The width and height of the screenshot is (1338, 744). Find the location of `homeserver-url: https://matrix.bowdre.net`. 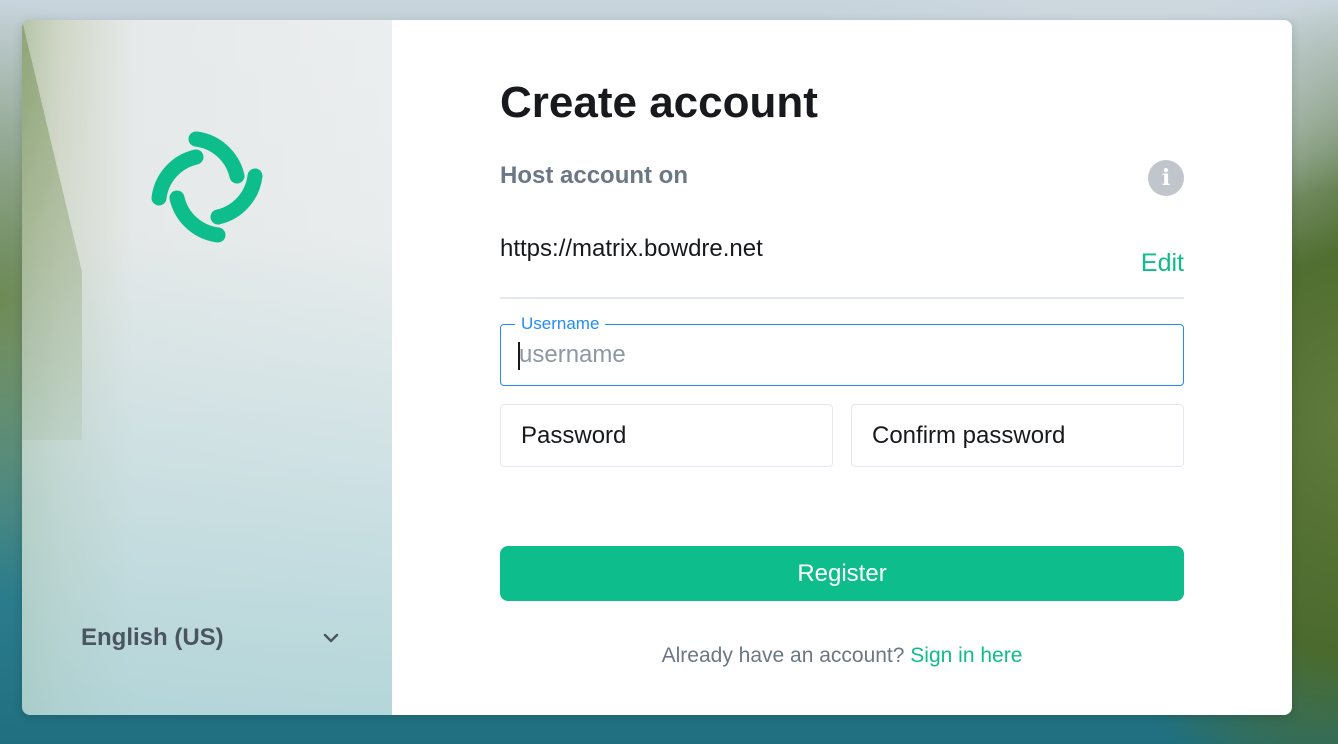

homeserver-url: https://matrix.bowdre.net is located at coordinates (631, 248).